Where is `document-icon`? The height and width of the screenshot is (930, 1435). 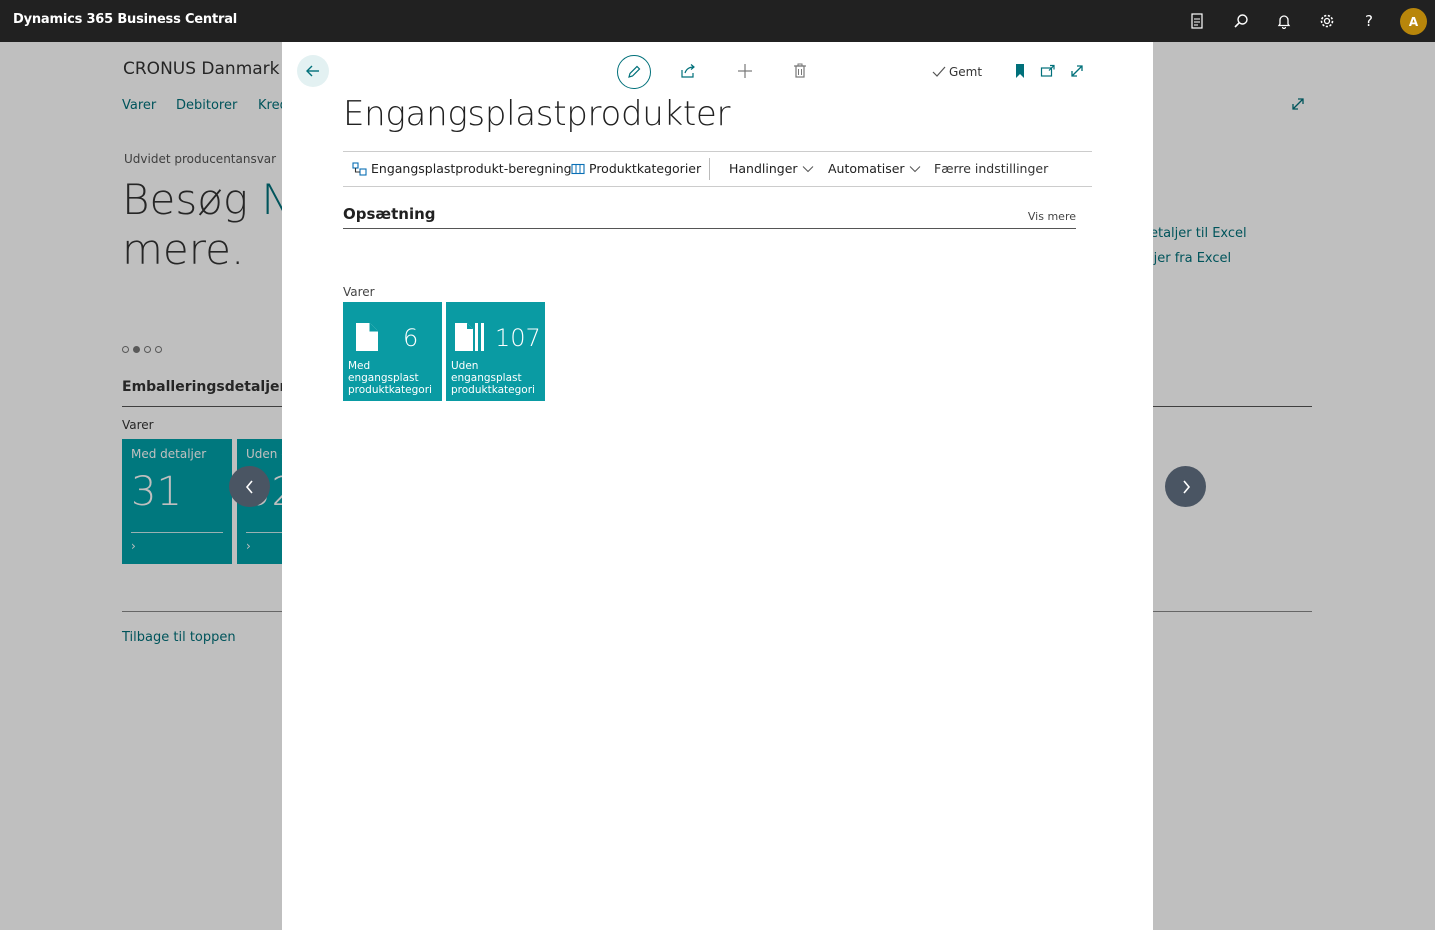
document-icon is located at coordinates (367, 339).